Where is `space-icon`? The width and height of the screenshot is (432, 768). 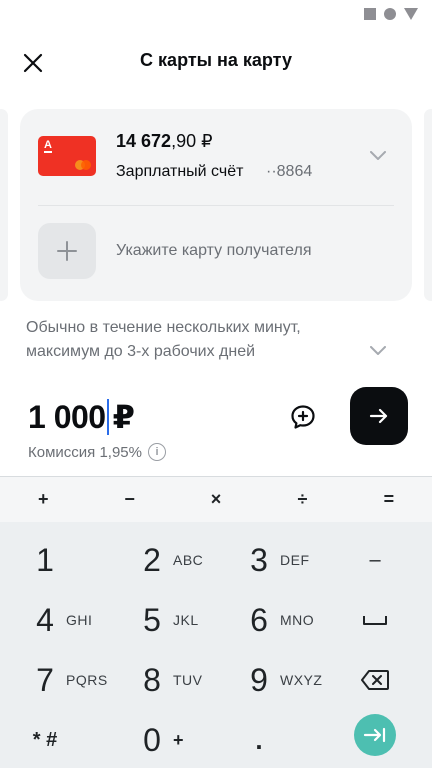
space-icon is located at coordinates (375, 620).